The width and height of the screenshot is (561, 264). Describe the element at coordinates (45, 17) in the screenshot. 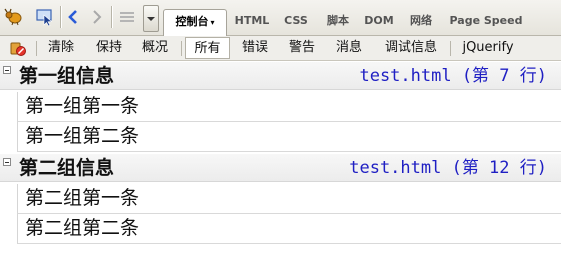

I see `inspect-icon` at that location.